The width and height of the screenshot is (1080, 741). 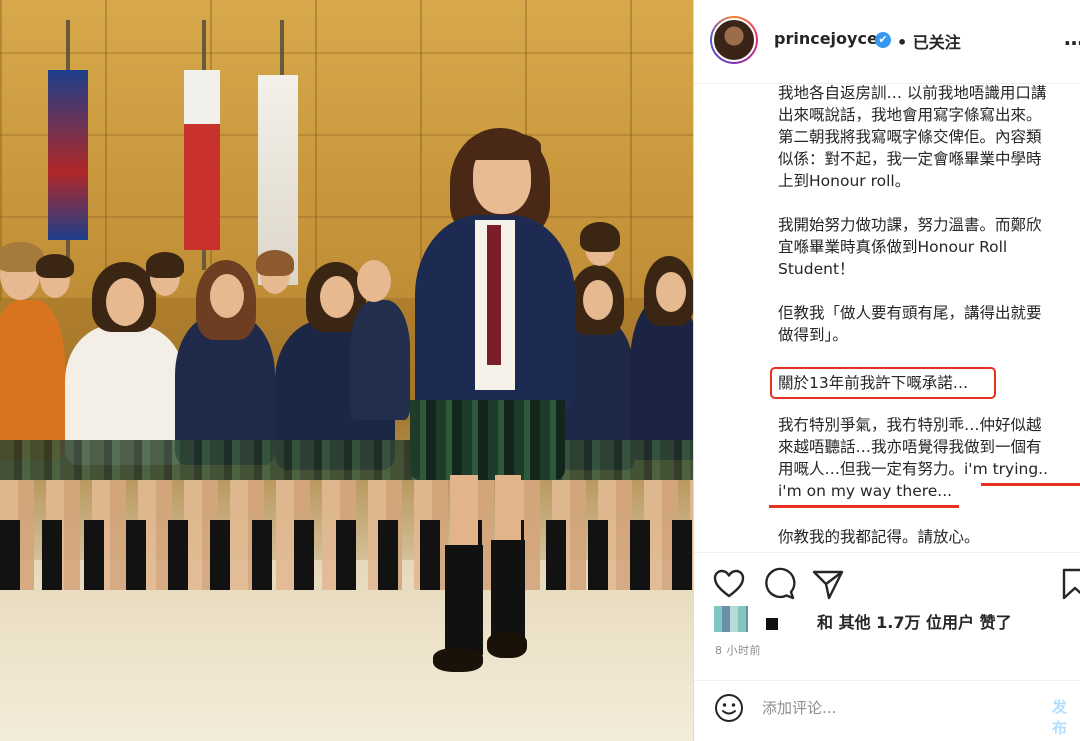 What do you see at coordinates (779, 584) in the screenshot?
I see `comment-icon` at bounding box center [779, 584].